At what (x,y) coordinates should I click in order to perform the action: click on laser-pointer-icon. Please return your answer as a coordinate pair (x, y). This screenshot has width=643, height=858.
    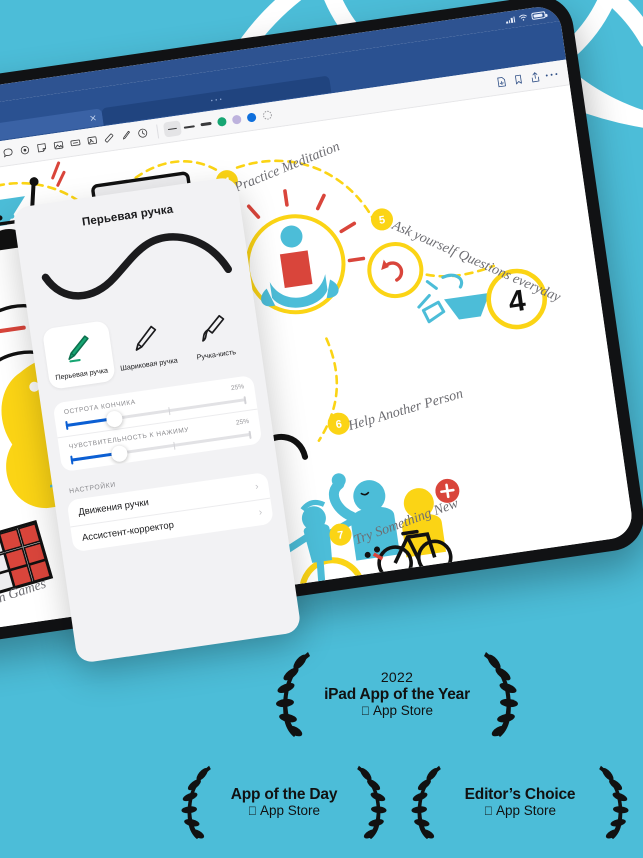
    Looking at the image, I should click on (25, 150).